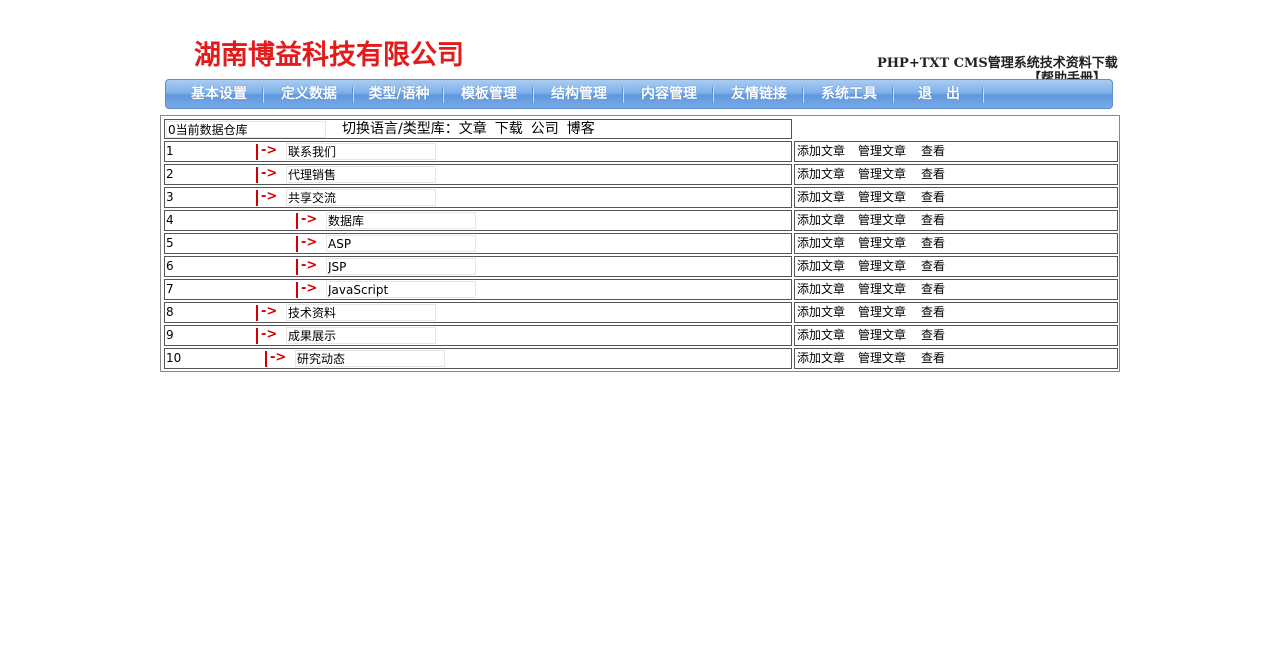 The width and height of the screenshot is (1280, 648). Describe the element at coordinates (219, 94) in the screenshot. I see `nav-basic-settings: 基本设置` at that location.